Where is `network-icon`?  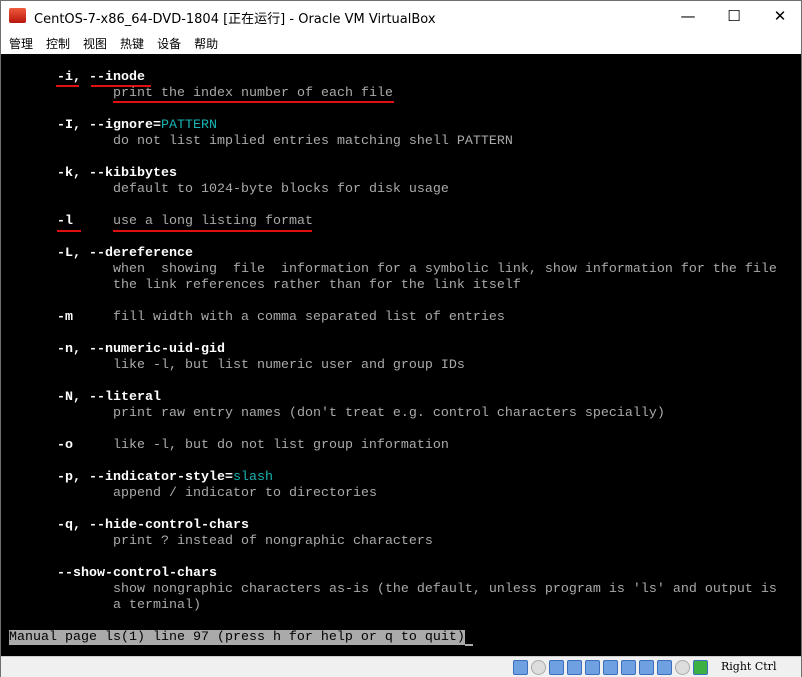 network-icon is located at coordinates (574, 667).